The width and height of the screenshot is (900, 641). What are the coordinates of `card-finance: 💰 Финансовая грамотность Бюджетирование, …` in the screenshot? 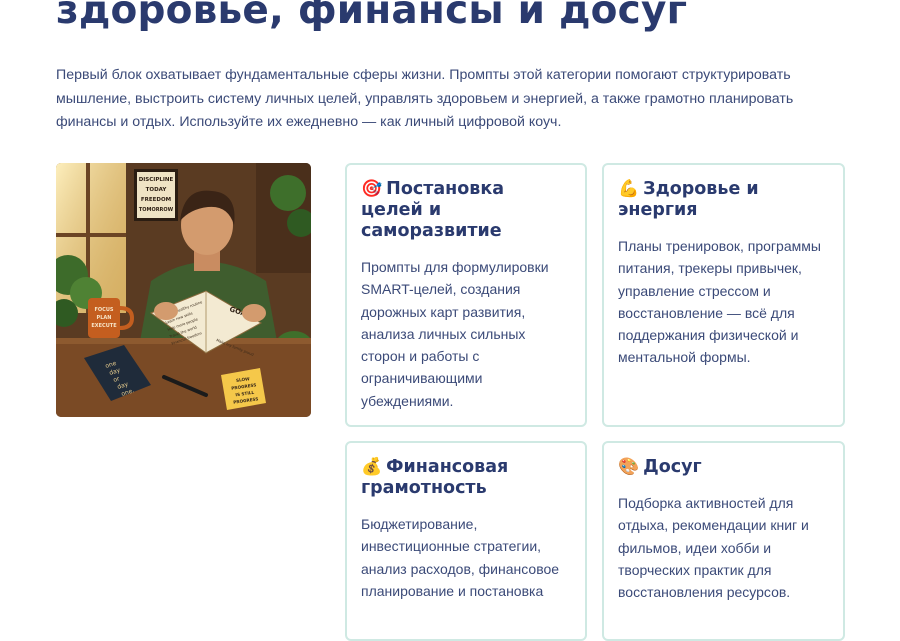 It's located at (466, 541).